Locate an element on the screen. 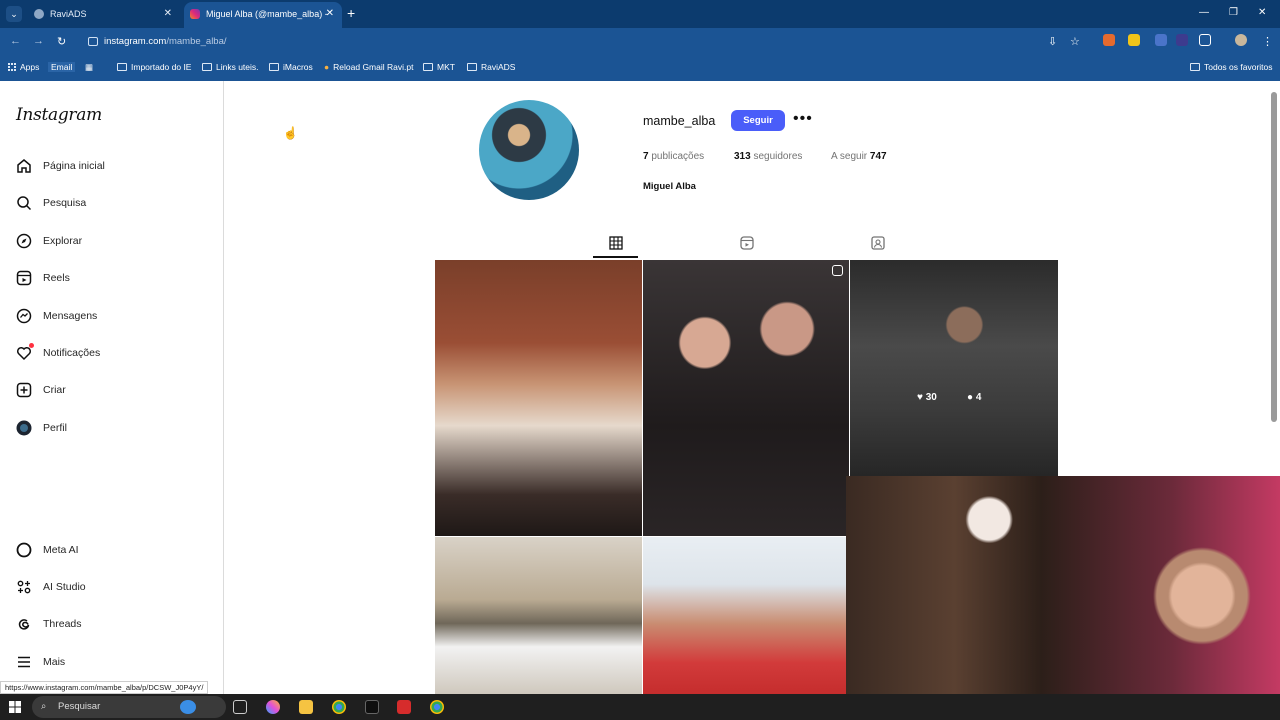 Image resolution: width=1280 pixels, height=720 pixels. ai-studio-icon is located at coordinates (24, 587).